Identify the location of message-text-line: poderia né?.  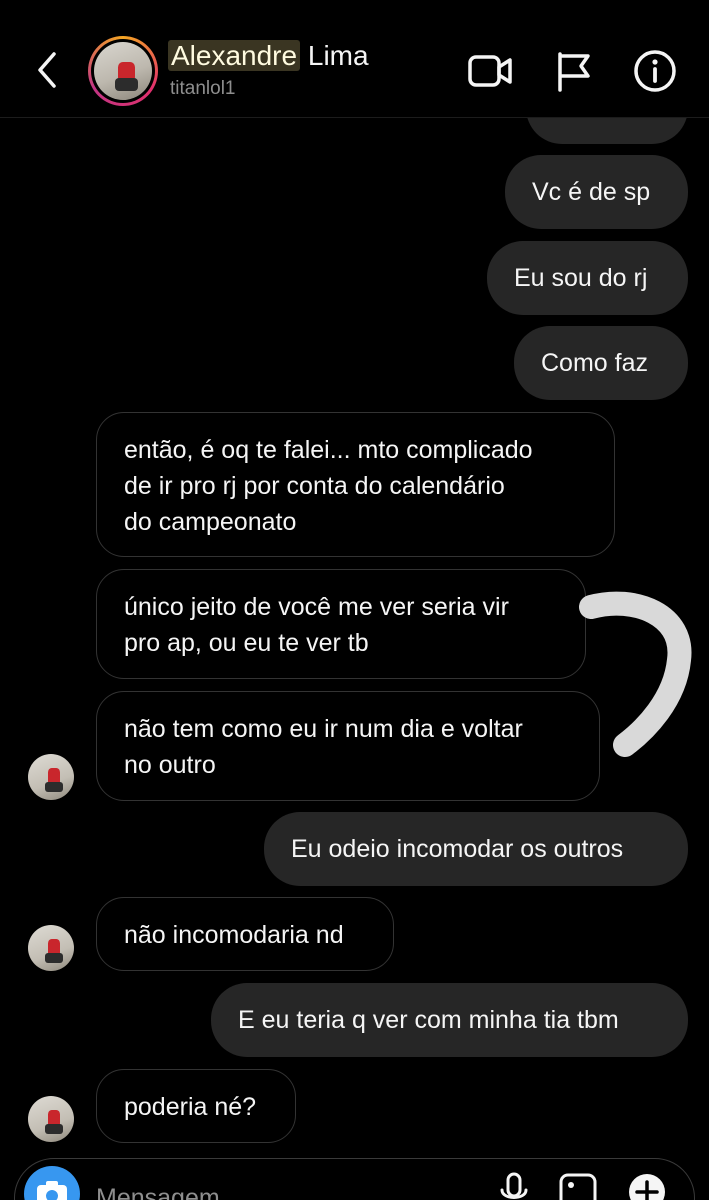
(190, 1107).